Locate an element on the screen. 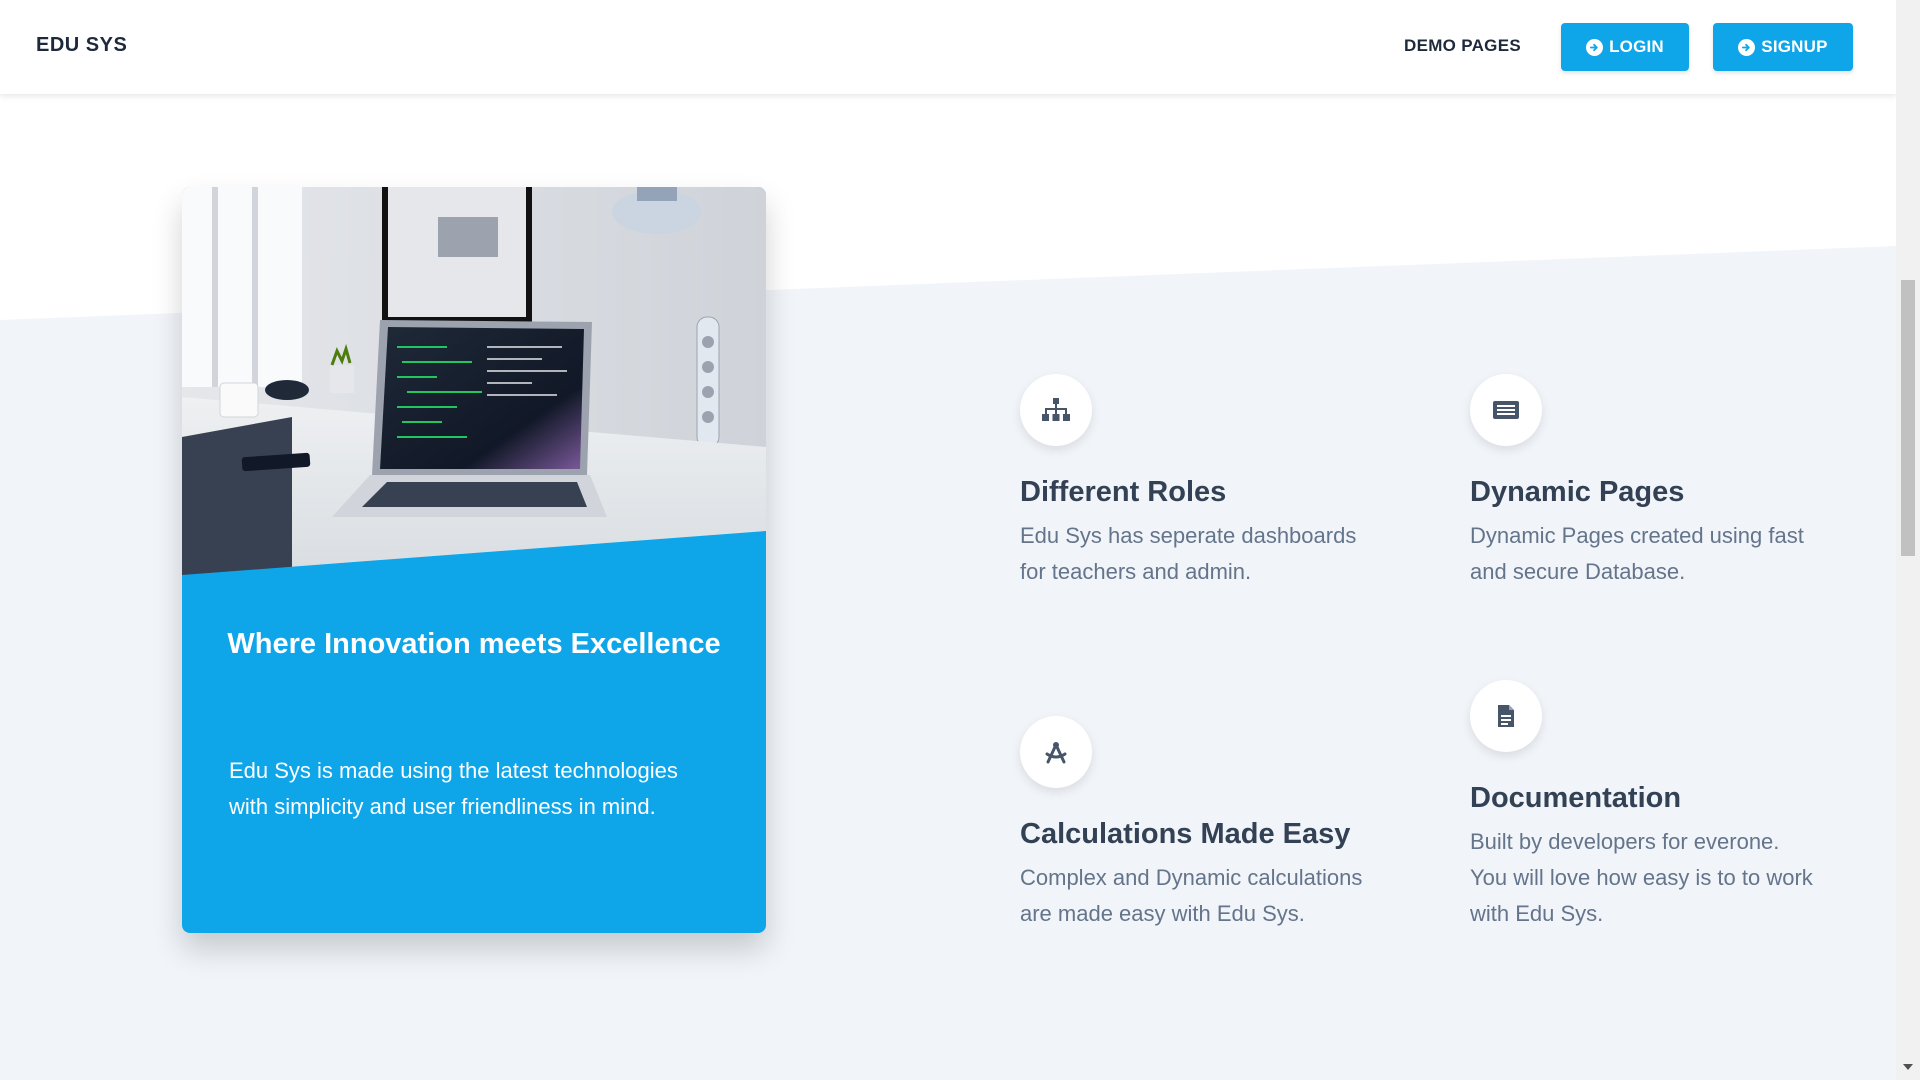 The image size is (1920, 1080). feature-title: Dynamic Pages is located at coordinates (1577, 492).